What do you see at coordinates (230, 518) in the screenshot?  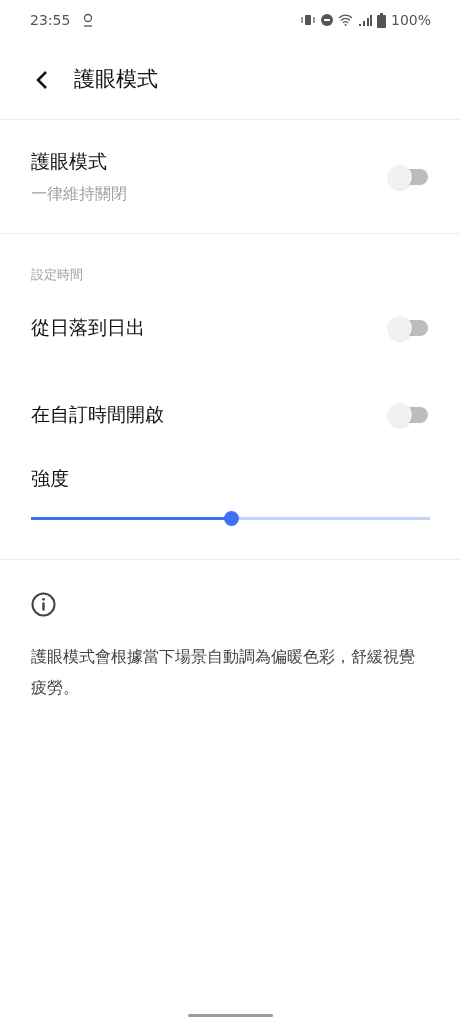 I see `intensity-slider` at bounding box center [230, 518].